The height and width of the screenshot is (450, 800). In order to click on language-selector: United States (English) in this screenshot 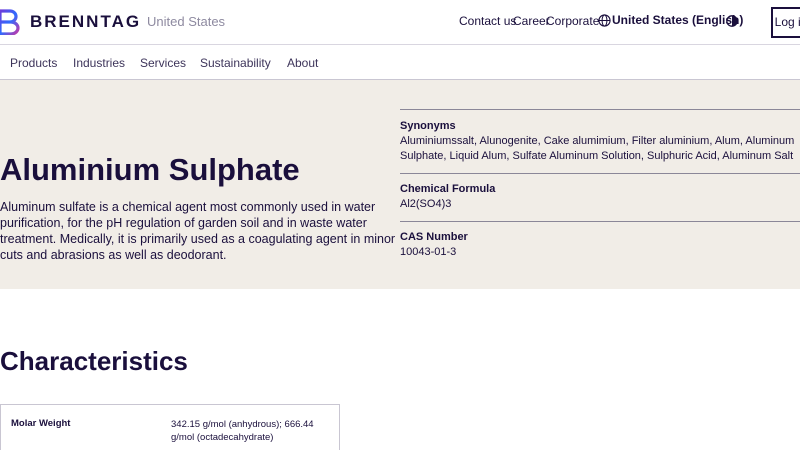, I will do `click(670, 20)`.